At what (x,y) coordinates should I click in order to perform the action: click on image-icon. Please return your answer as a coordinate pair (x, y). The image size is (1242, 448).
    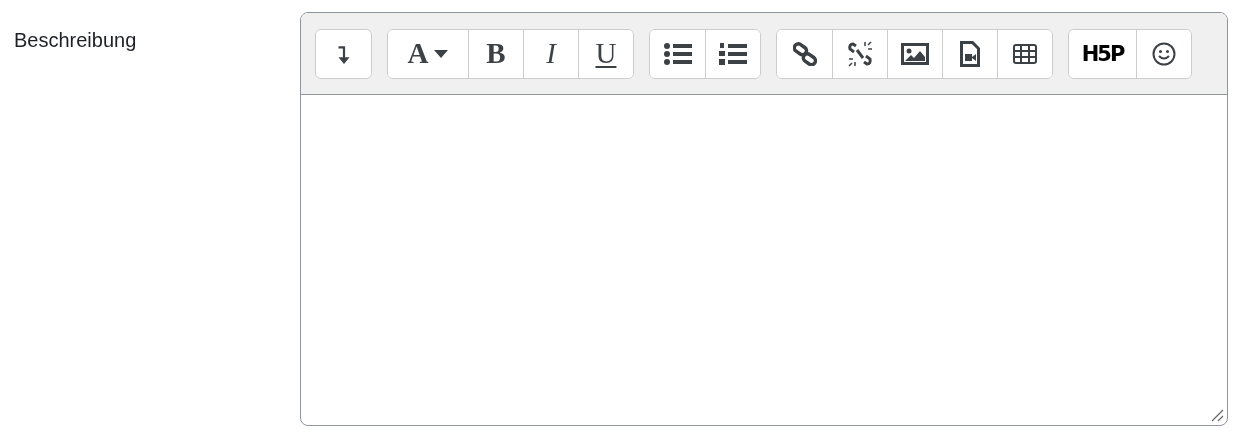
    Looking at the image, I should click on (915, 53).